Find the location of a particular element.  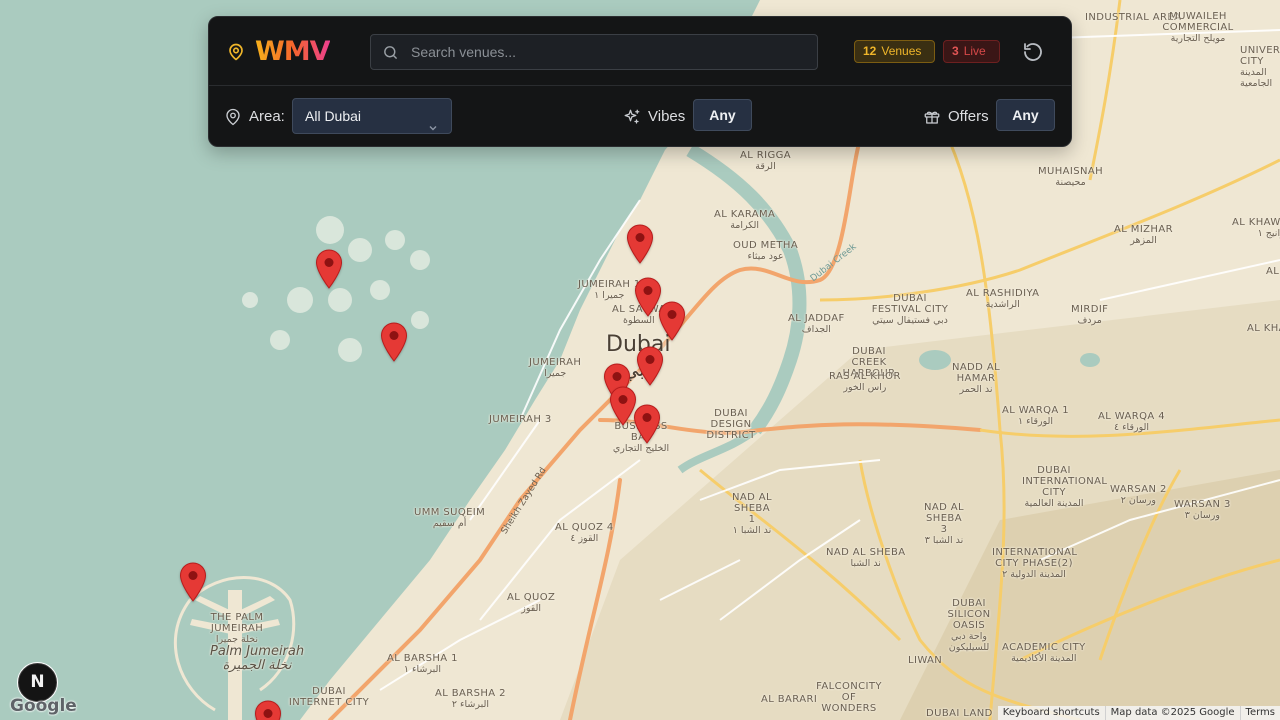

terms-link: Terms is located at coordinates (1259, 713).